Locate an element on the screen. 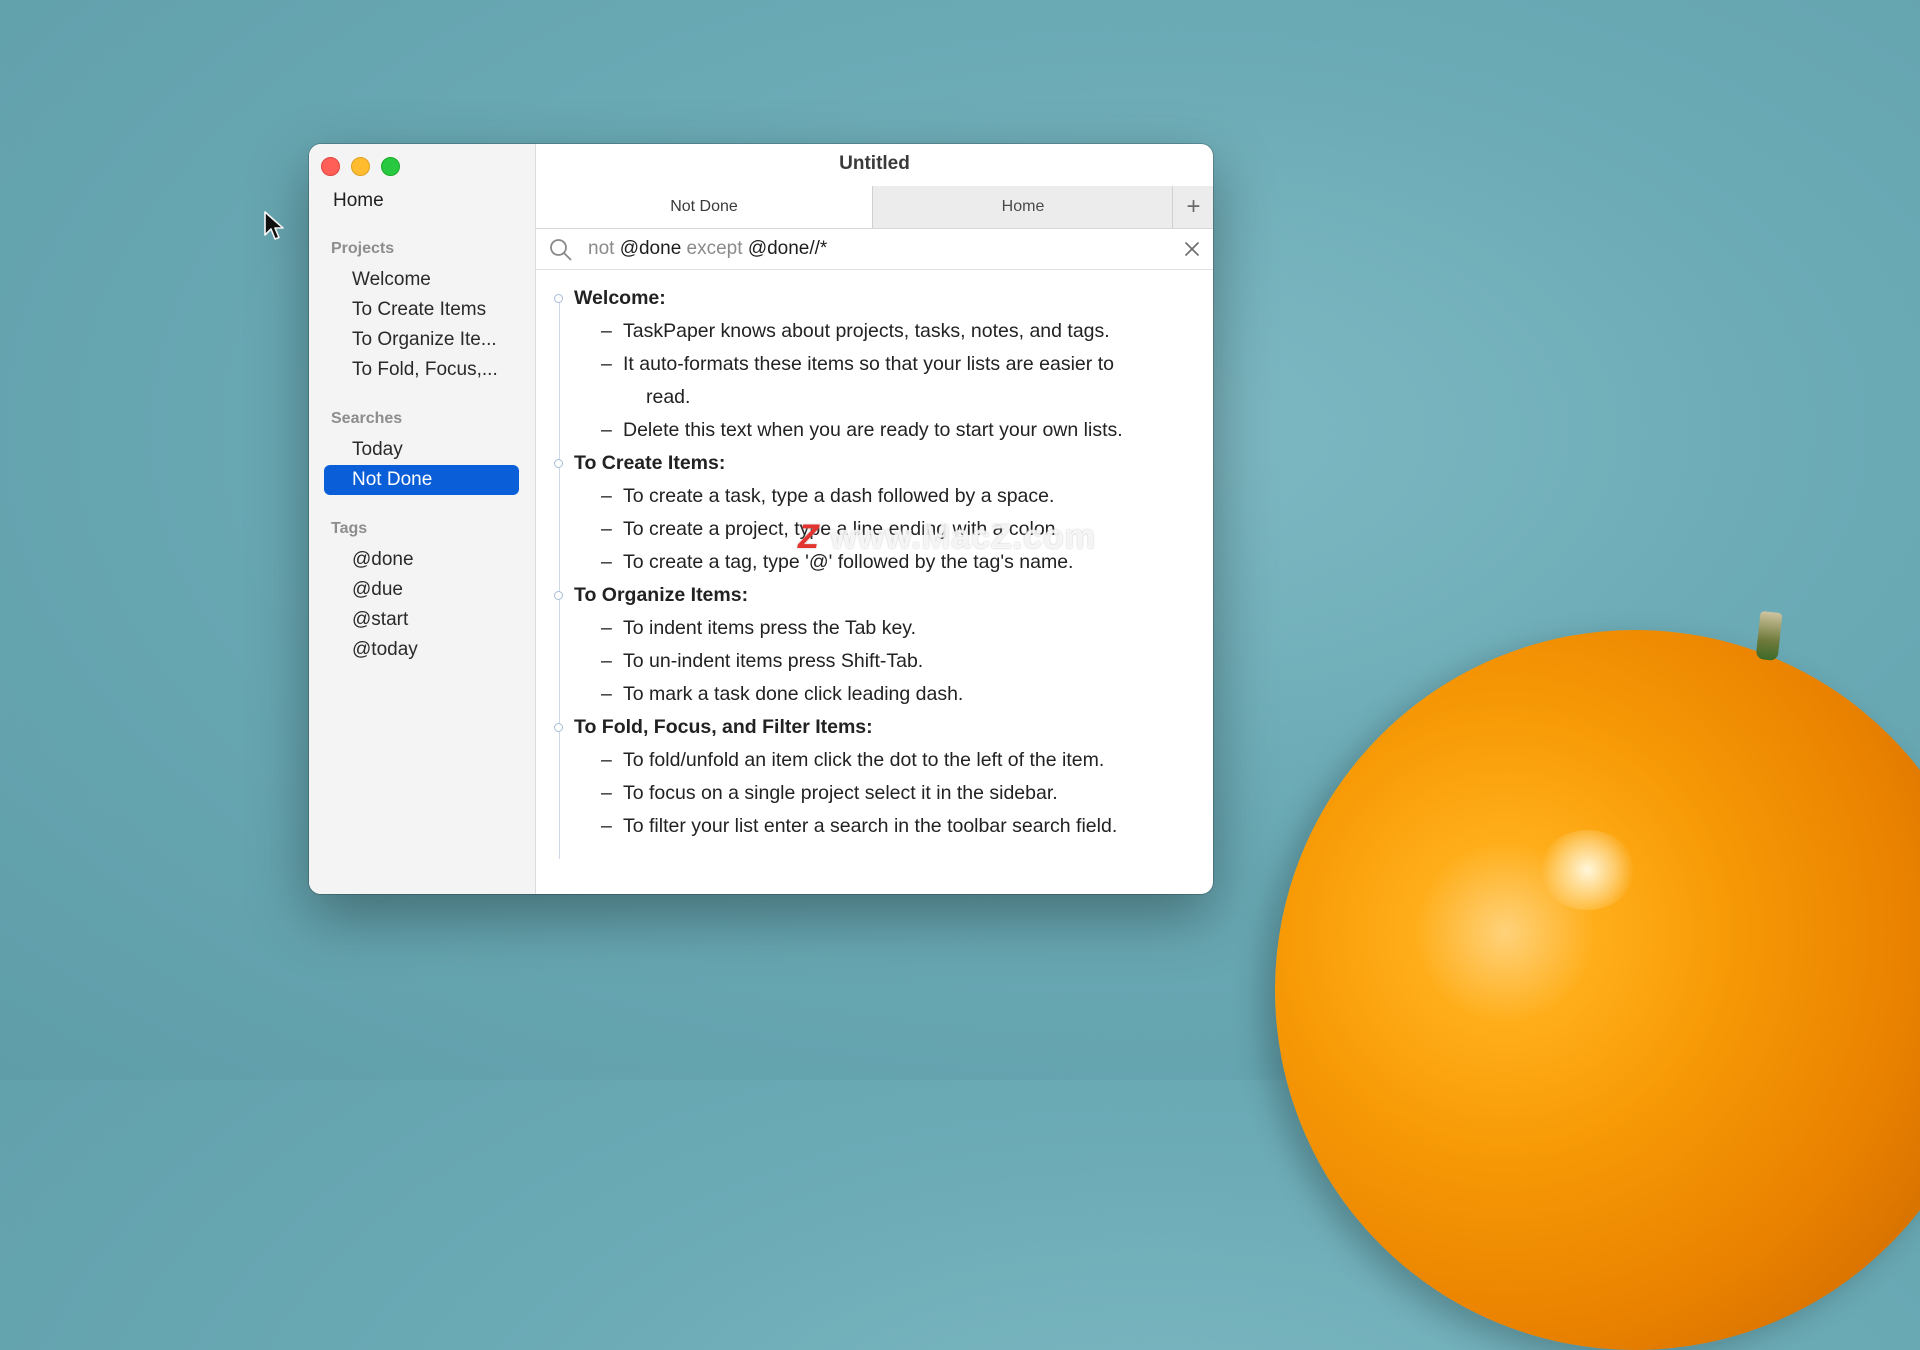 The image size is (1920, 1350). outline-item-text: To Fold, Focus, and Filter Items: is located at coordinates (723, 727).